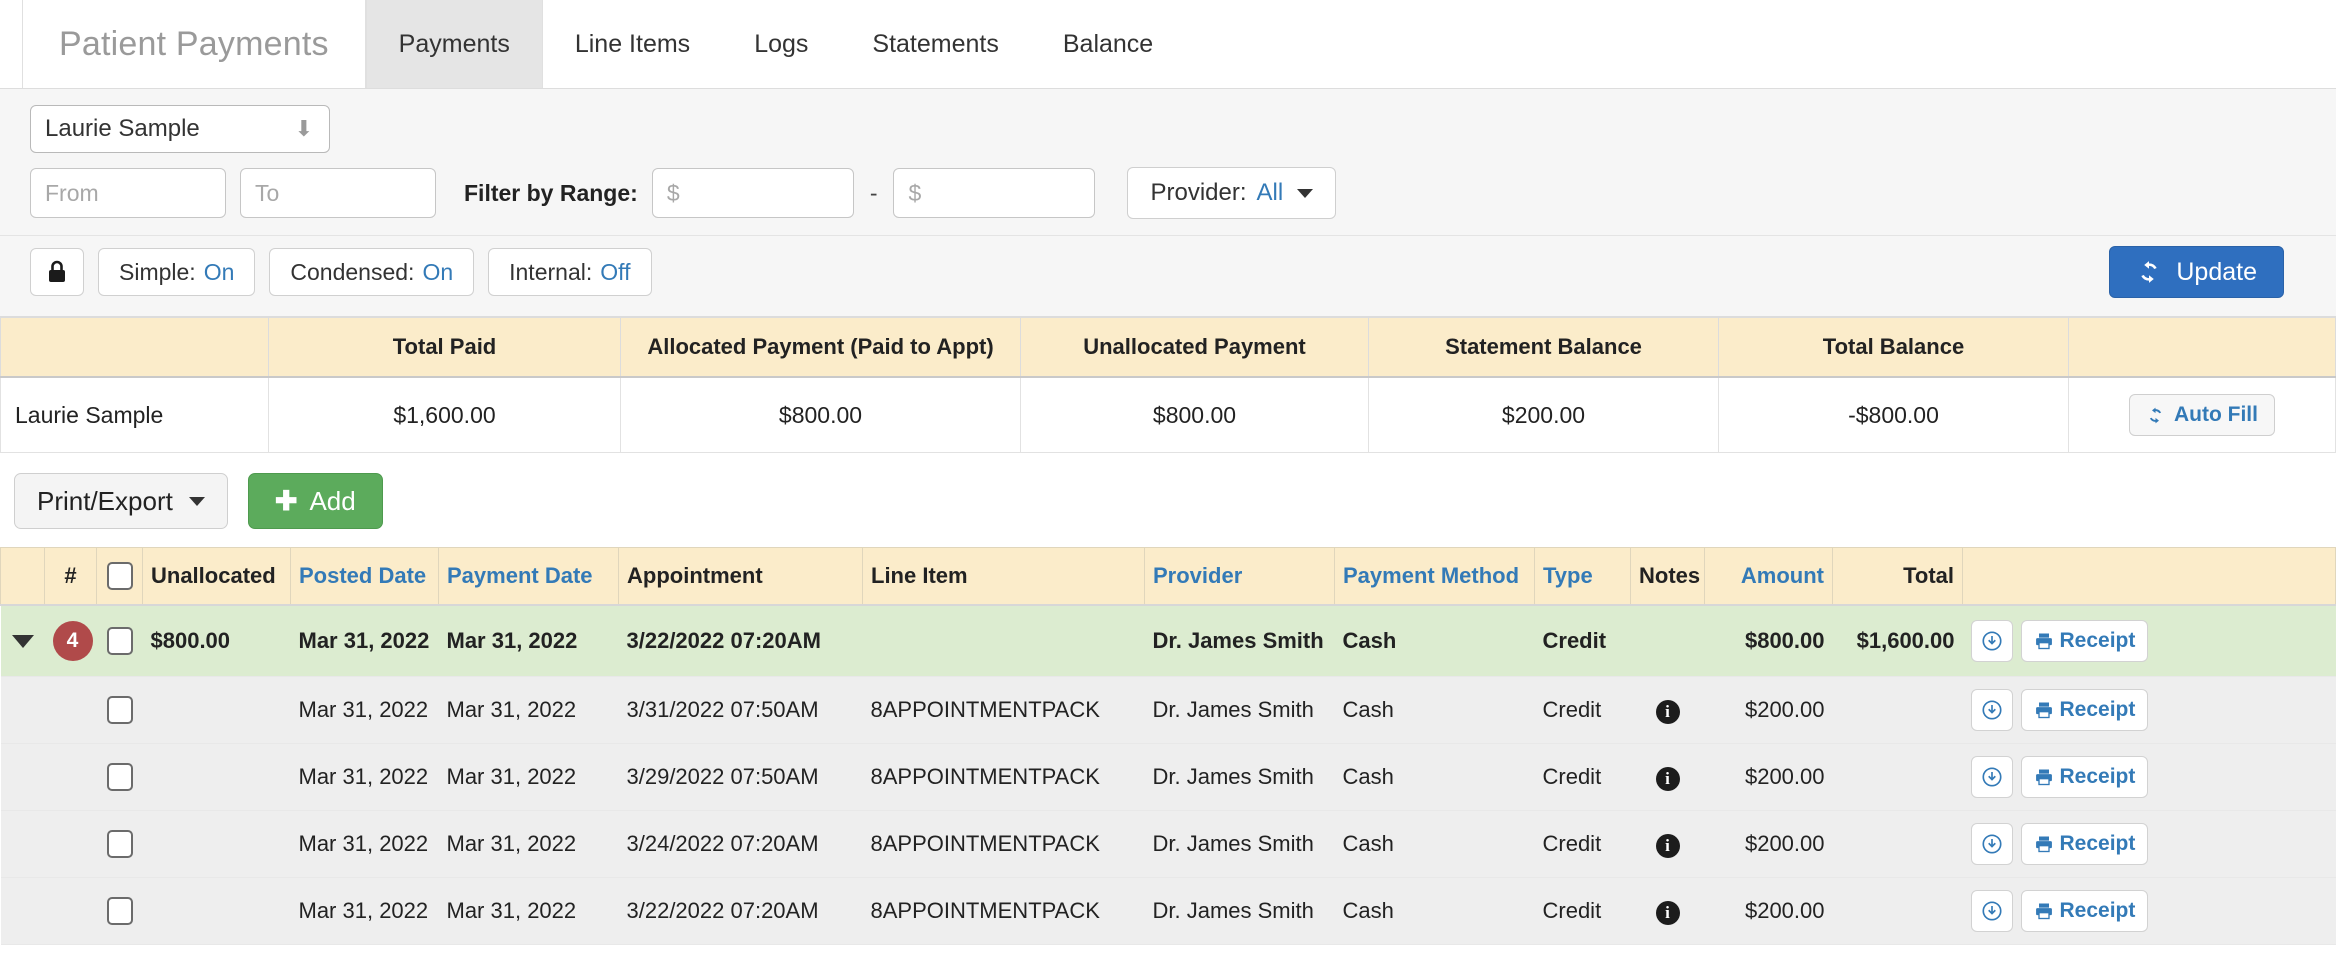 The width and height of the screenshot is (2336, 958). I want to click on cell-amount: $200.00, so click(1768, 777).